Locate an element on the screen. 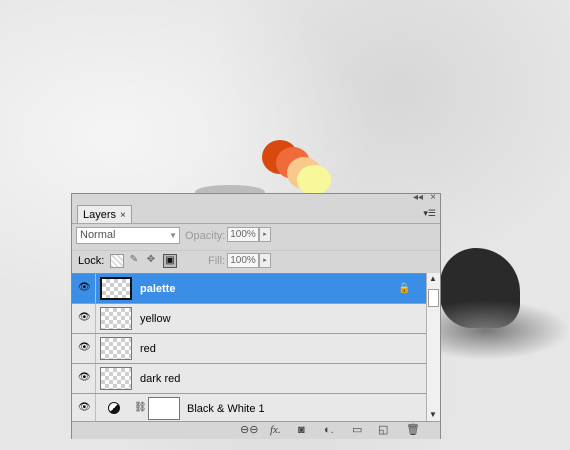  trash-icon: 🗑 is located at coordinates (413, 430).